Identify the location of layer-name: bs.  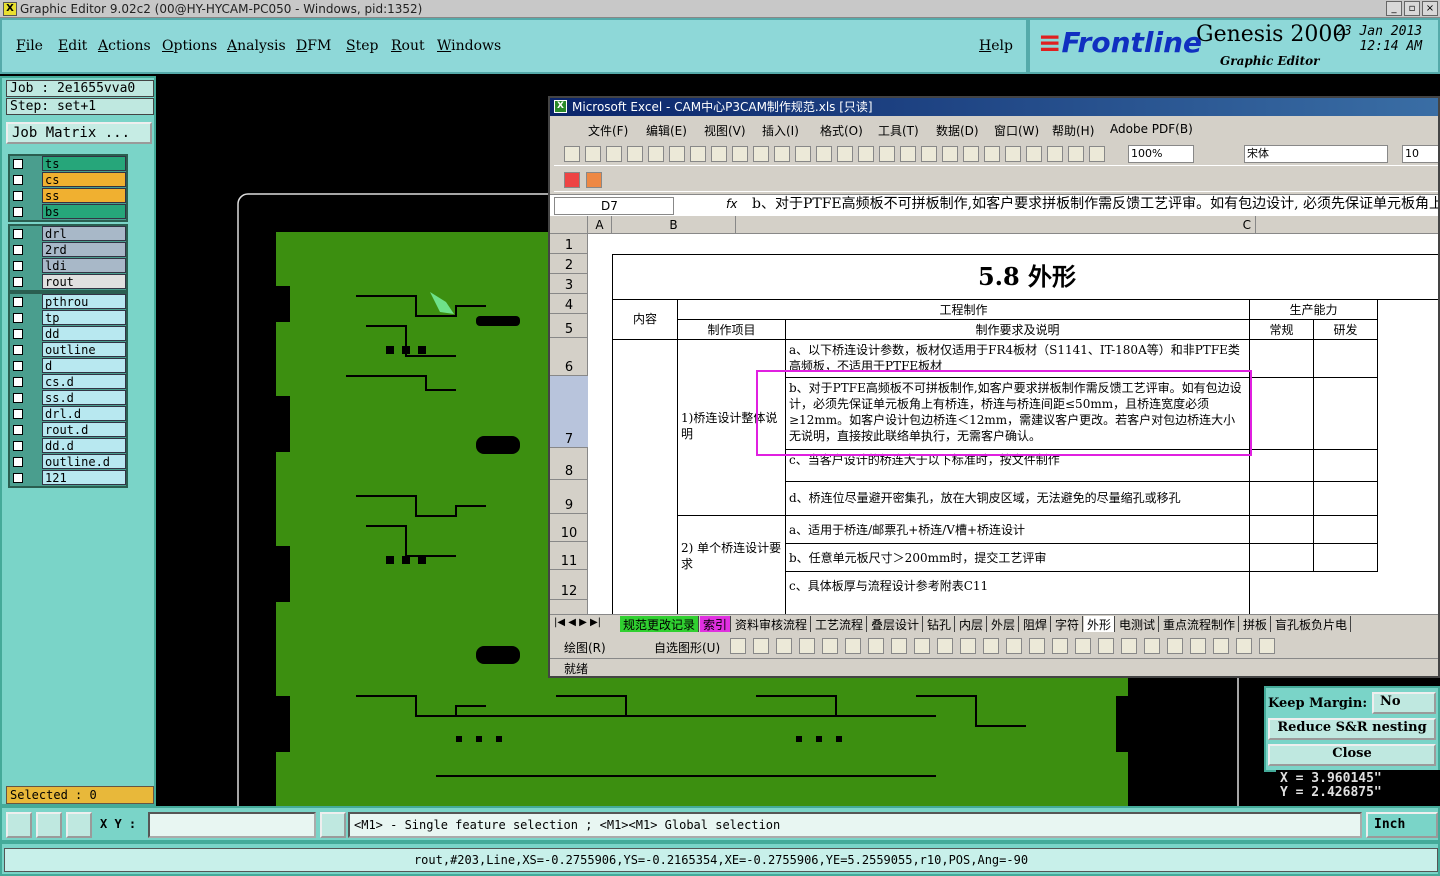
(84, 211).